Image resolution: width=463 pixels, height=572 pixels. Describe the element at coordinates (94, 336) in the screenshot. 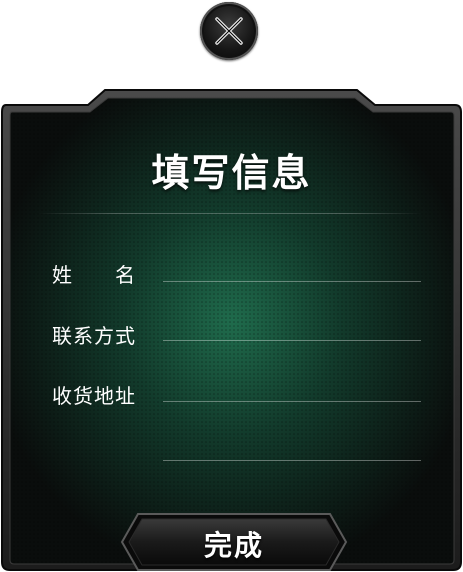

I see `contact-label: 联系方式` at that location.